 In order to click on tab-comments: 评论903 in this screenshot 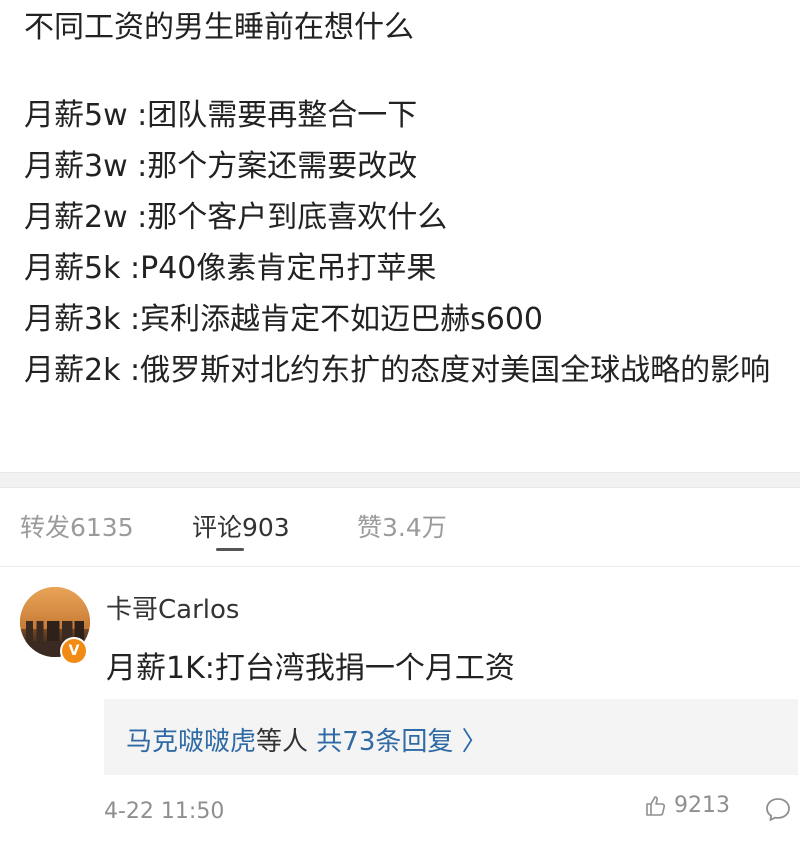, I will do `click(241, 526)`.